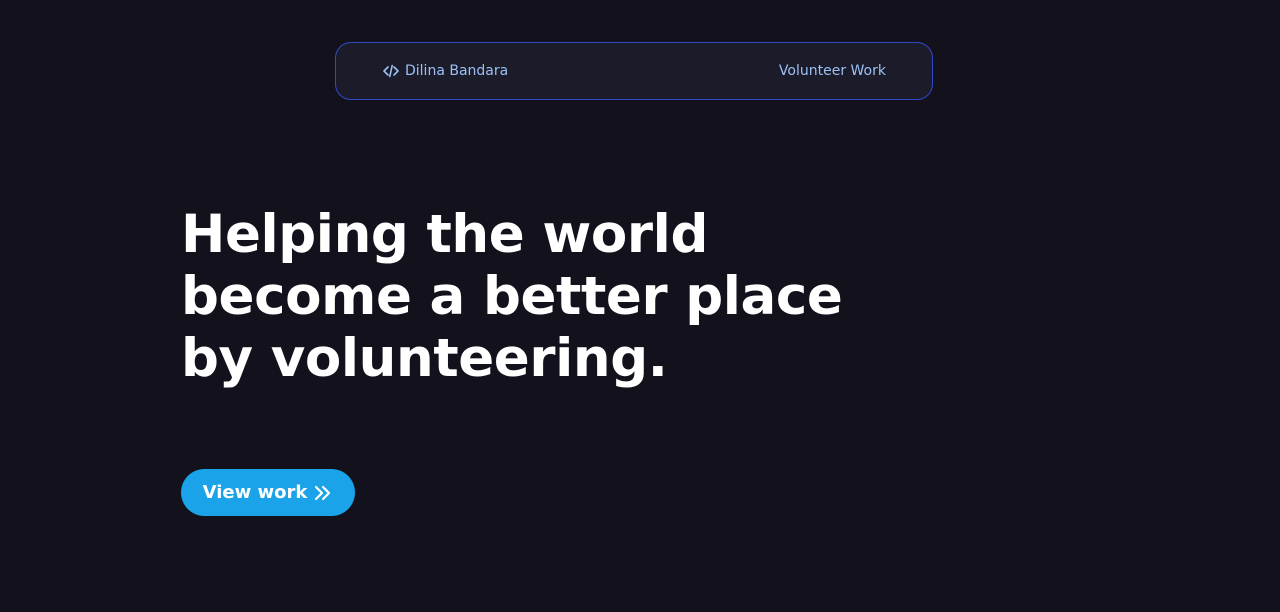 The width and height of the screenshot is (1280, 612). What do you see at coordinates (634, 71) in the screenshot?
I see `top-navbar: Dilina Bandara Volunteer Work` at bounding box center [634, 71].